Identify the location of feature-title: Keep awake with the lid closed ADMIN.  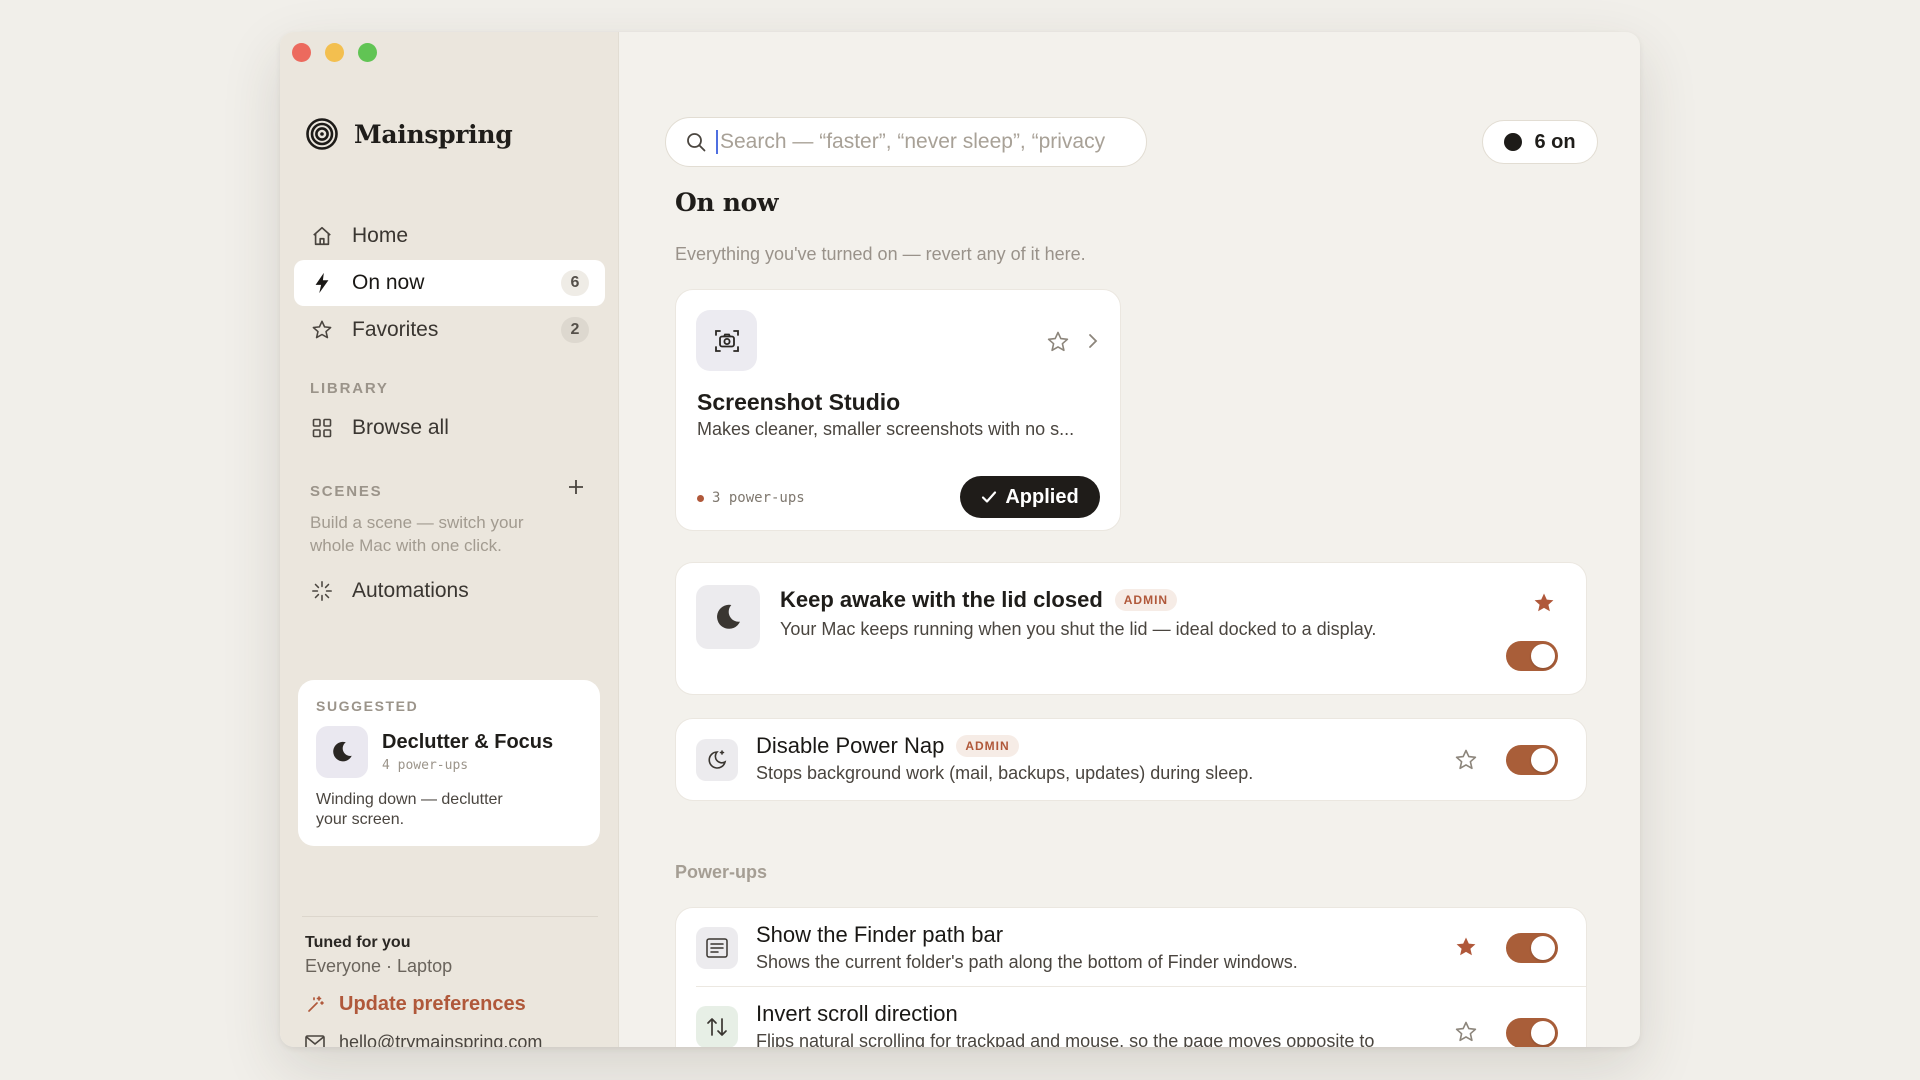
(979, 600).